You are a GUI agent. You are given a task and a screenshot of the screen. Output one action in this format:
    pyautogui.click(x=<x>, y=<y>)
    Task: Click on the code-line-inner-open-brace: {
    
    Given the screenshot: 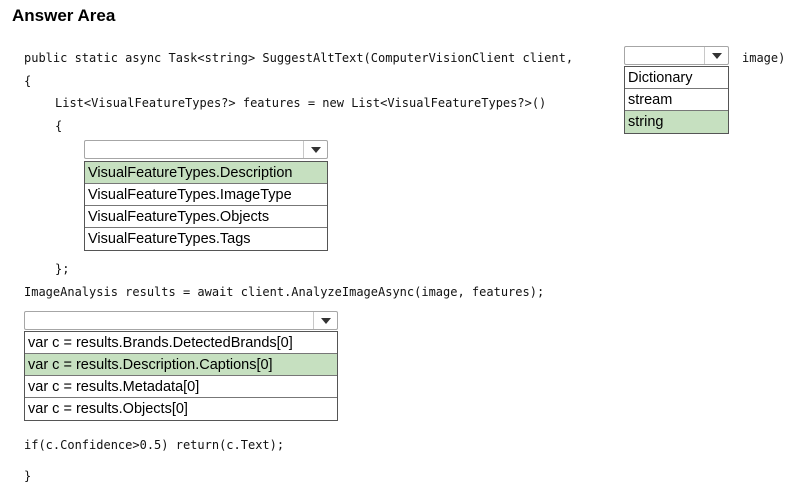 What is the action you would take?
    pyautogui.click(x=59, y=126)
    